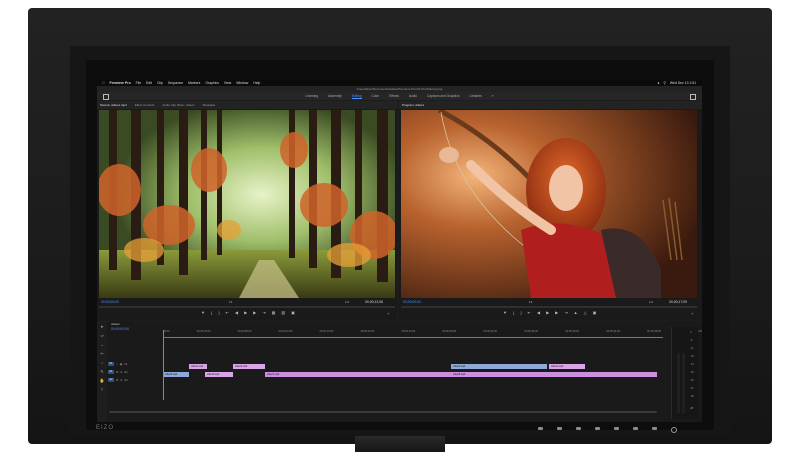 The height and width of the screenshot is (452, 800). I want to click on workspace-more-icon: », so click(493, 96).